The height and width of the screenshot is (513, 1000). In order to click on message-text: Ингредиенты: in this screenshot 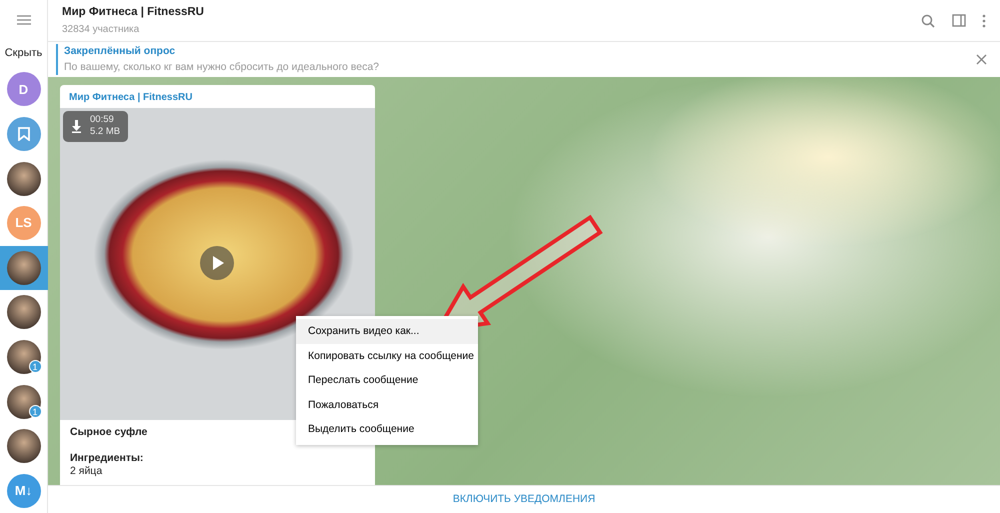, I will do `click(107, 458)`.